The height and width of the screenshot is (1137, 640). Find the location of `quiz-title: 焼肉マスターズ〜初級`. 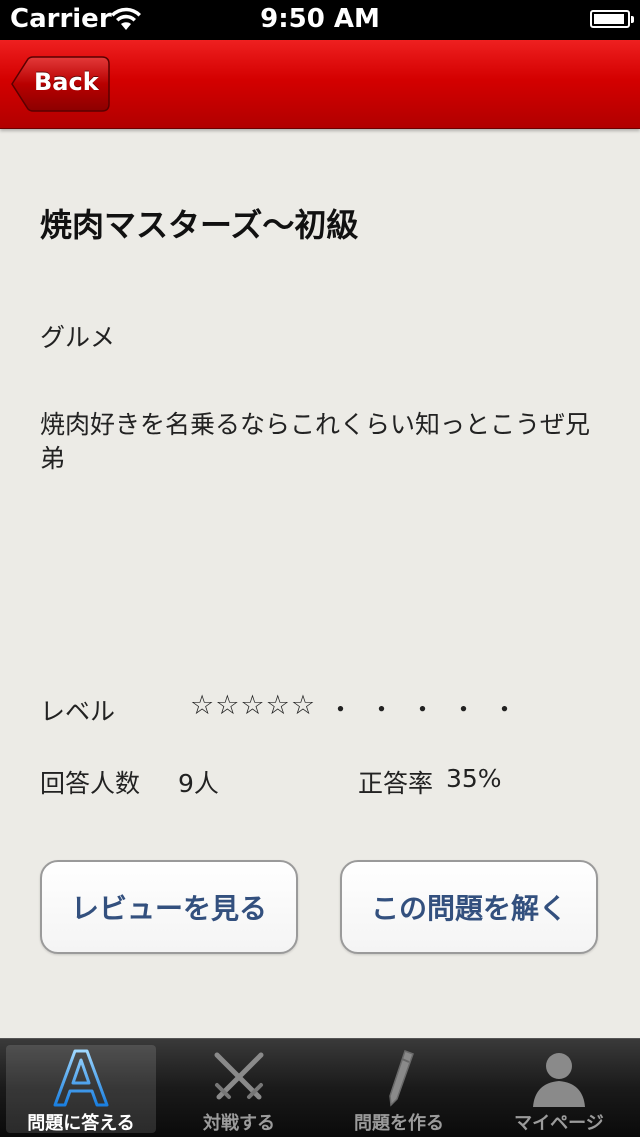

quiz-title: 焼肉マスターズ〜初級 is located at coordinates (199, 225).